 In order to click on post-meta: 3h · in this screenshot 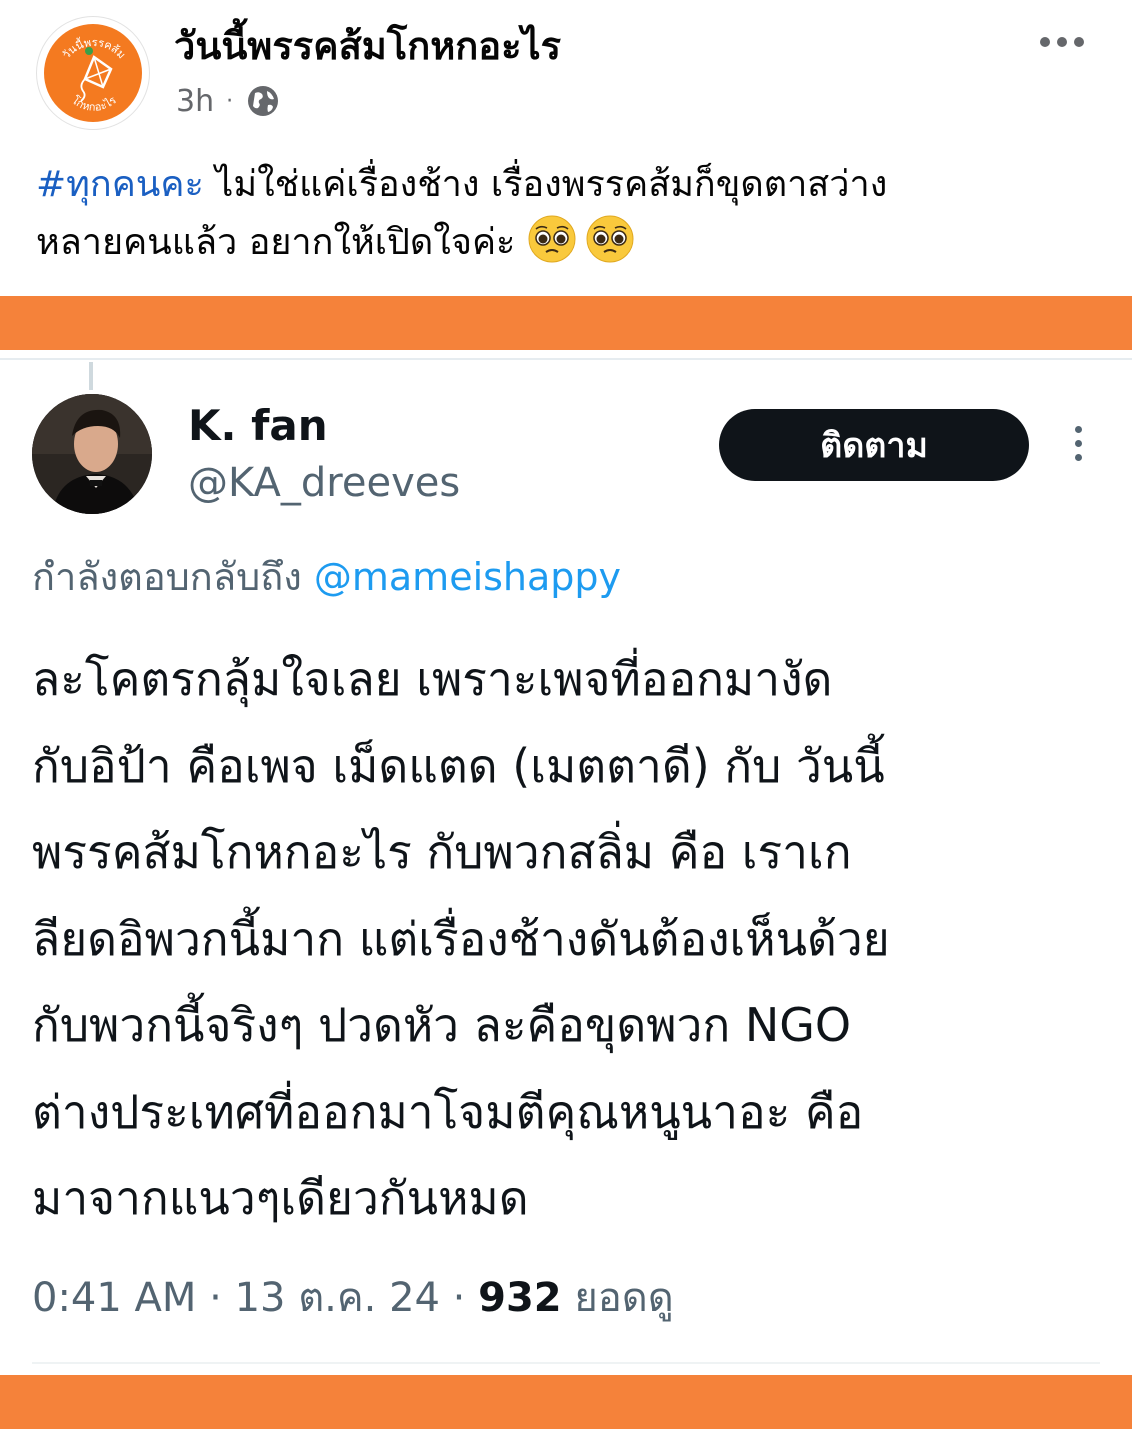, I will do `click(228, 101)`.